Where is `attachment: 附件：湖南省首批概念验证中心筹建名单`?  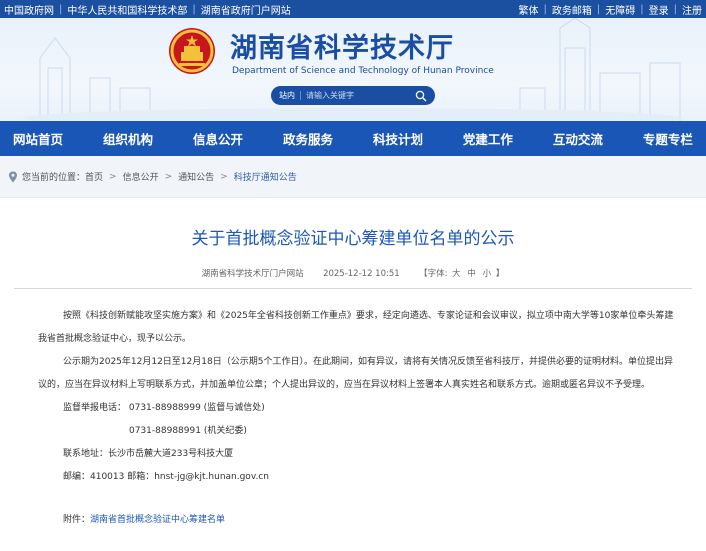
attachment: 附件：湖南省首批概念验证中心筹建名单 is located at coordinates (357, 520).